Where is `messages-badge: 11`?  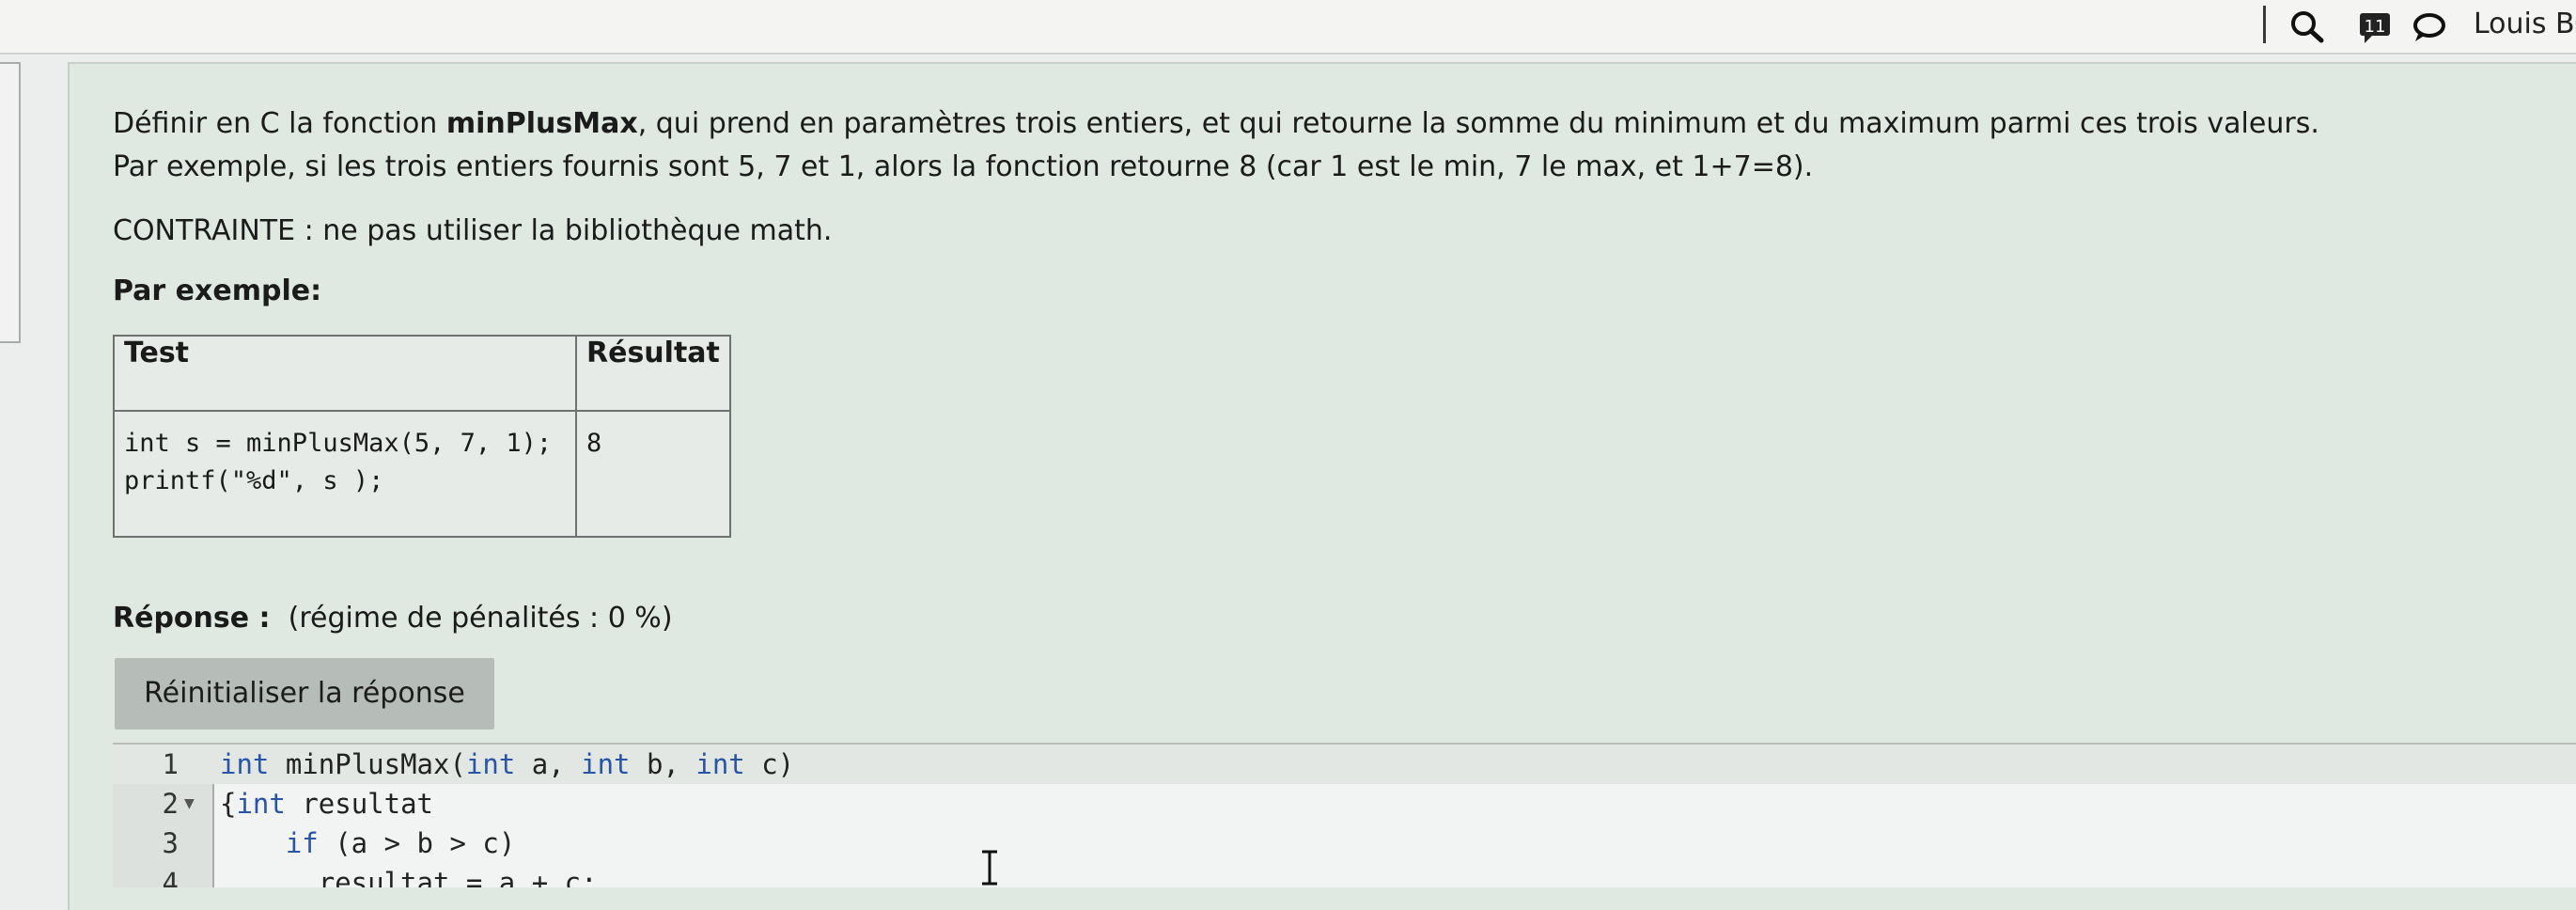 messages-badge: 11 is located at coordinates (2375, 27).